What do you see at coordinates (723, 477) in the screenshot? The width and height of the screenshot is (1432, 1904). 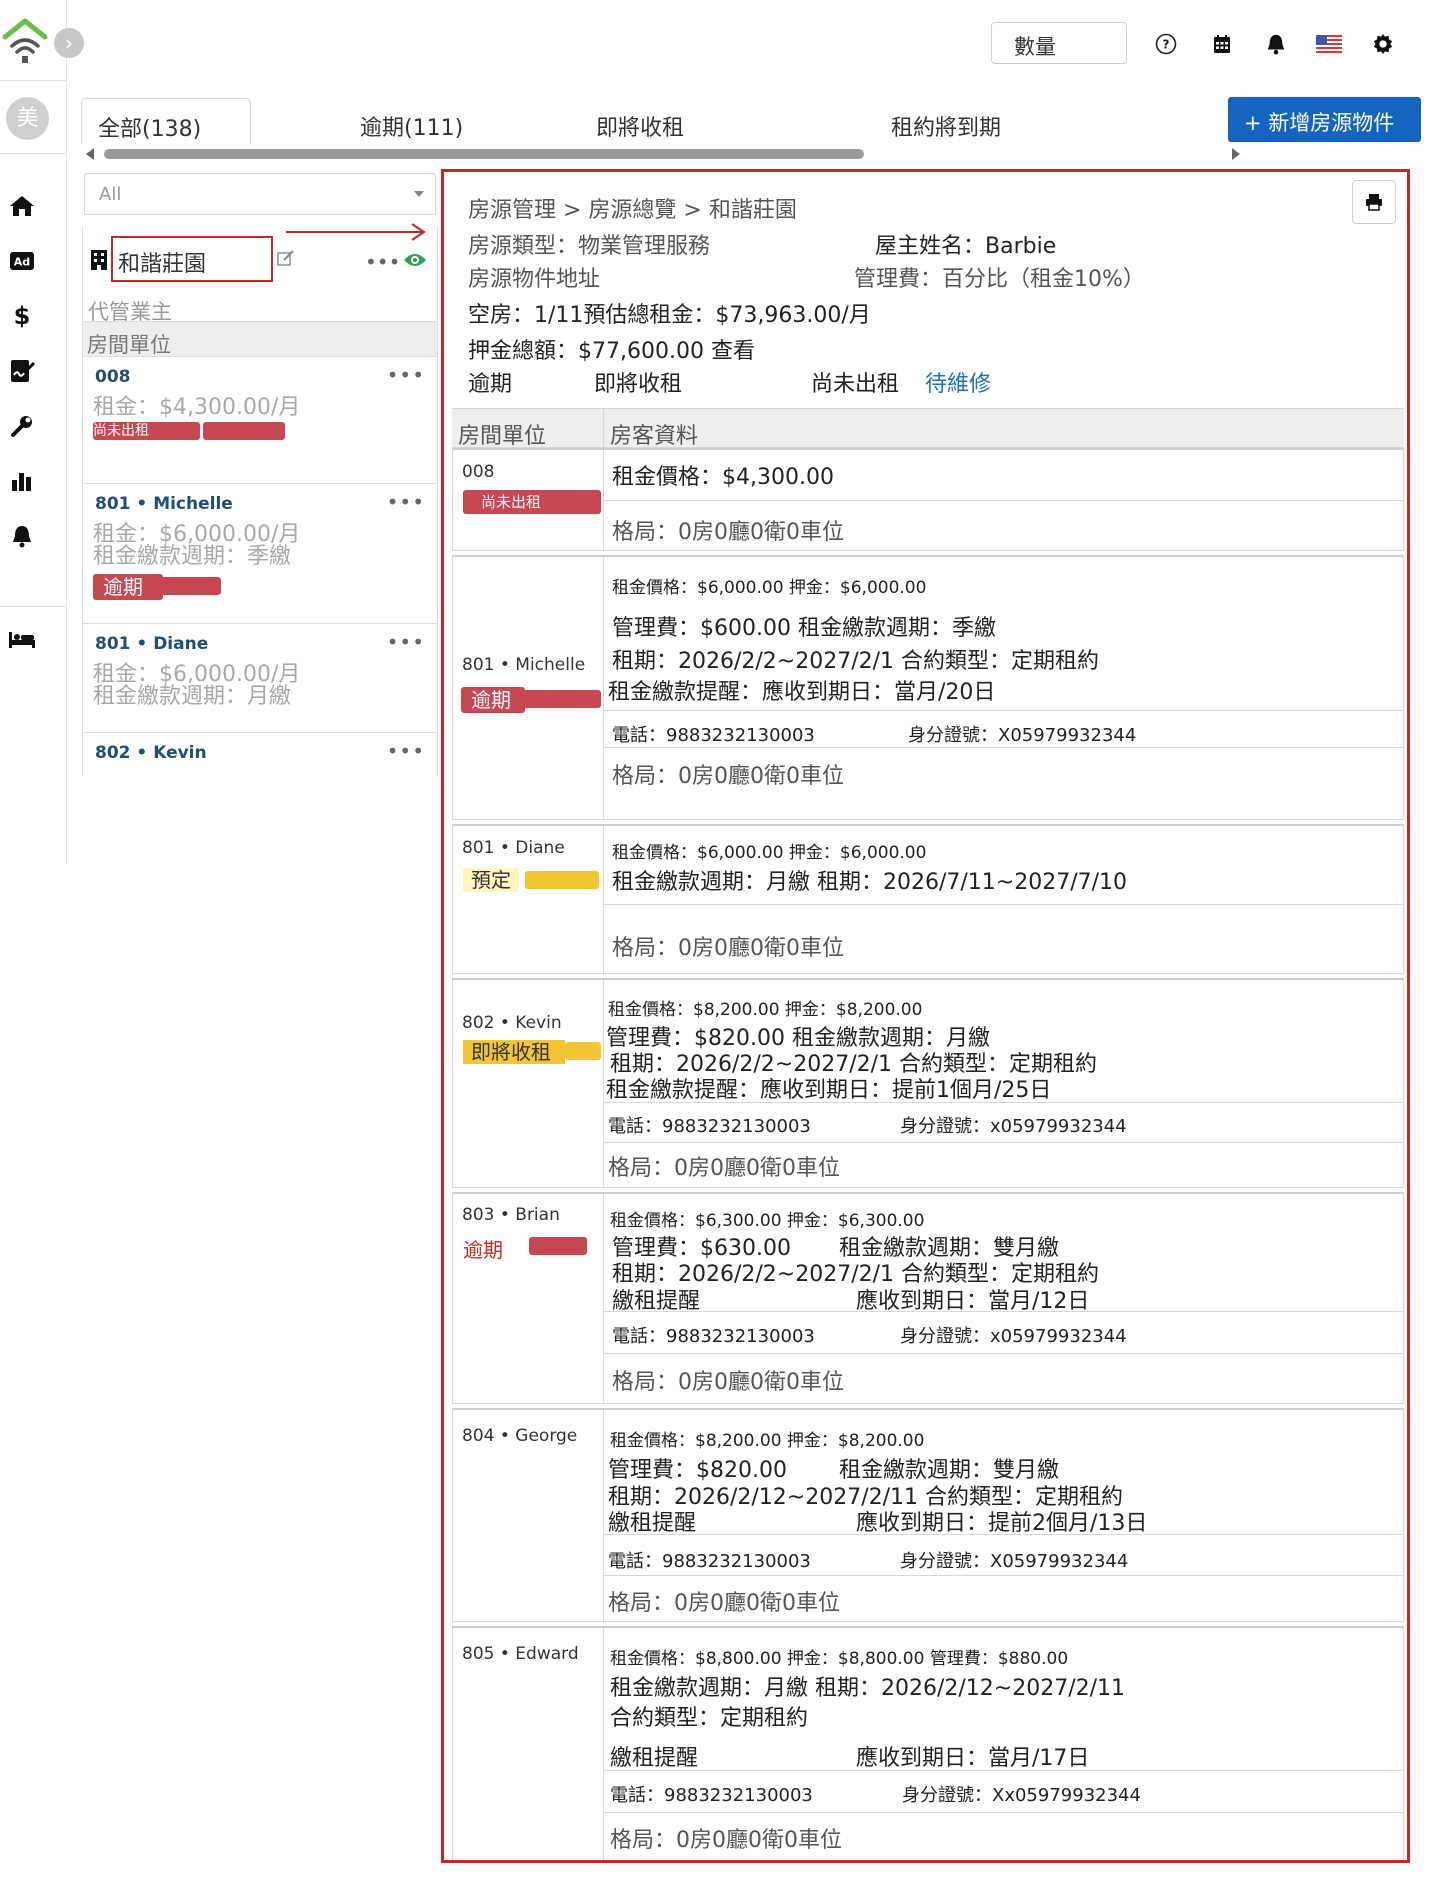 I see `row-line: 租金價格：$4,300.00` at bounding box center [723, 477].